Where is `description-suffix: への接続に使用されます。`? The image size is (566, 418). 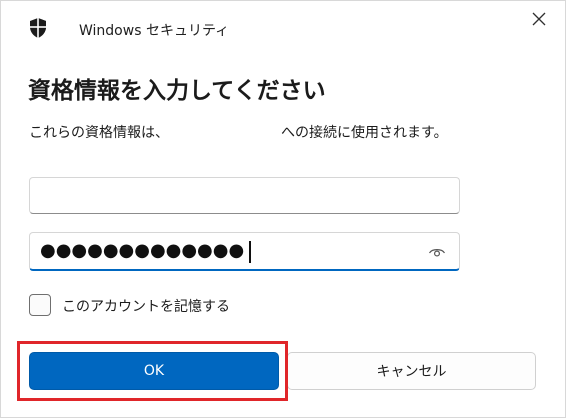 description-suffix: への接続に使用されます。 is located at coordinates (364, 133).